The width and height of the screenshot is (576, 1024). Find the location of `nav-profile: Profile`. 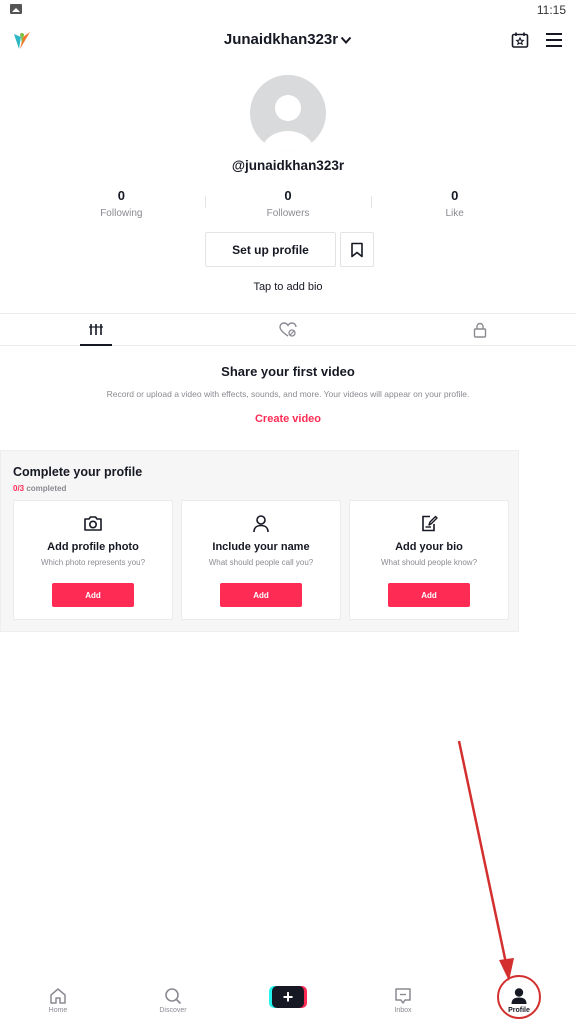

nav-profile: Profile is located at coordinates (519, 1001).